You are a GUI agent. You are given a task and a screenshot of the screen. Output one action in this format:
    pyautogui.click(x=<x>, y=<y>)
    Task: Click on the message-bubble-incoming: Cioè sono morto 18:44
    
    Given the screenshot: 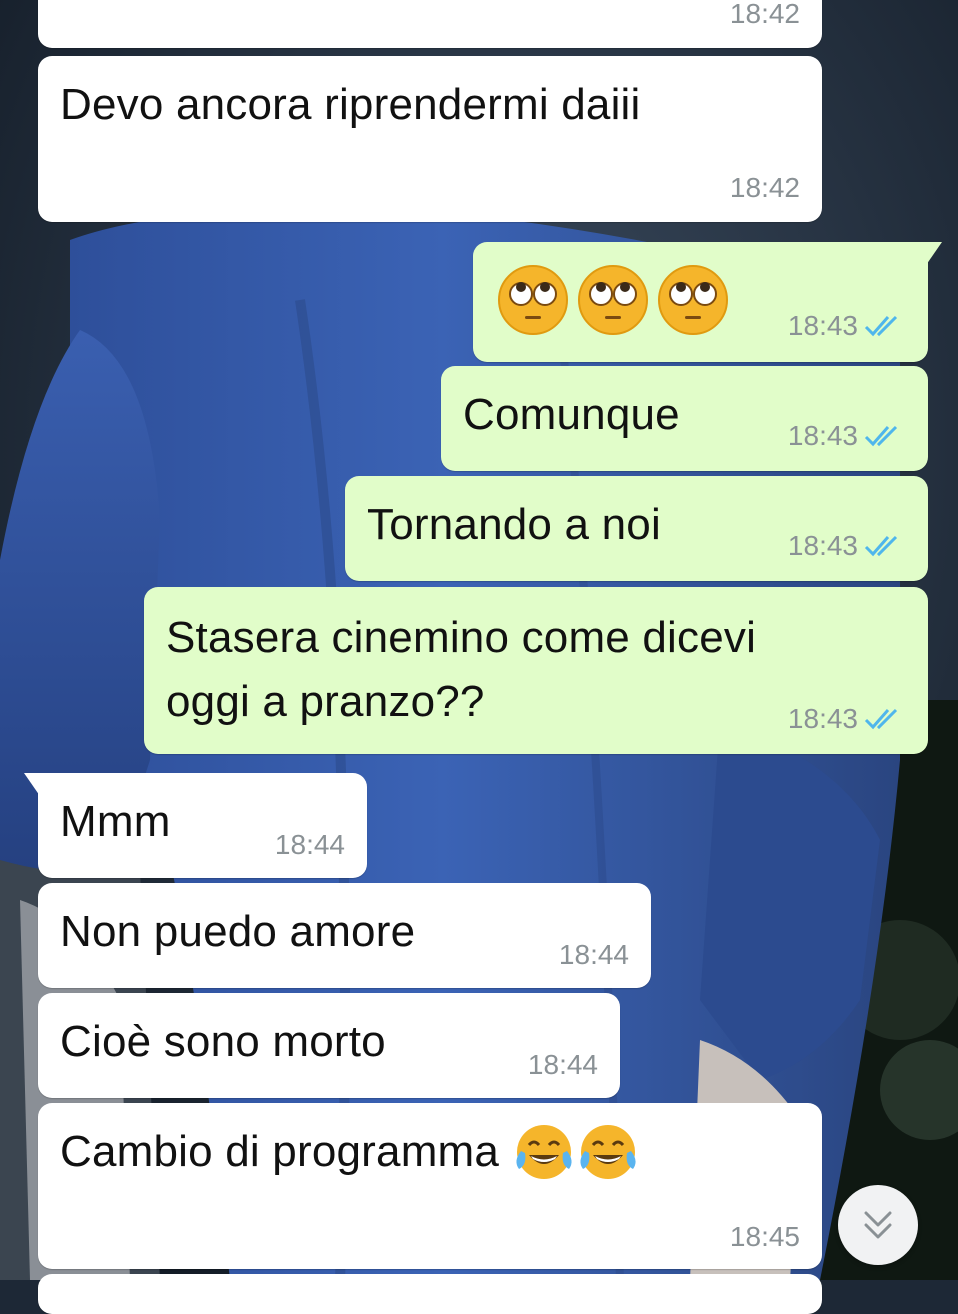 What is the action you would take?
    pyautogui.click(x=329, y=1045)
    